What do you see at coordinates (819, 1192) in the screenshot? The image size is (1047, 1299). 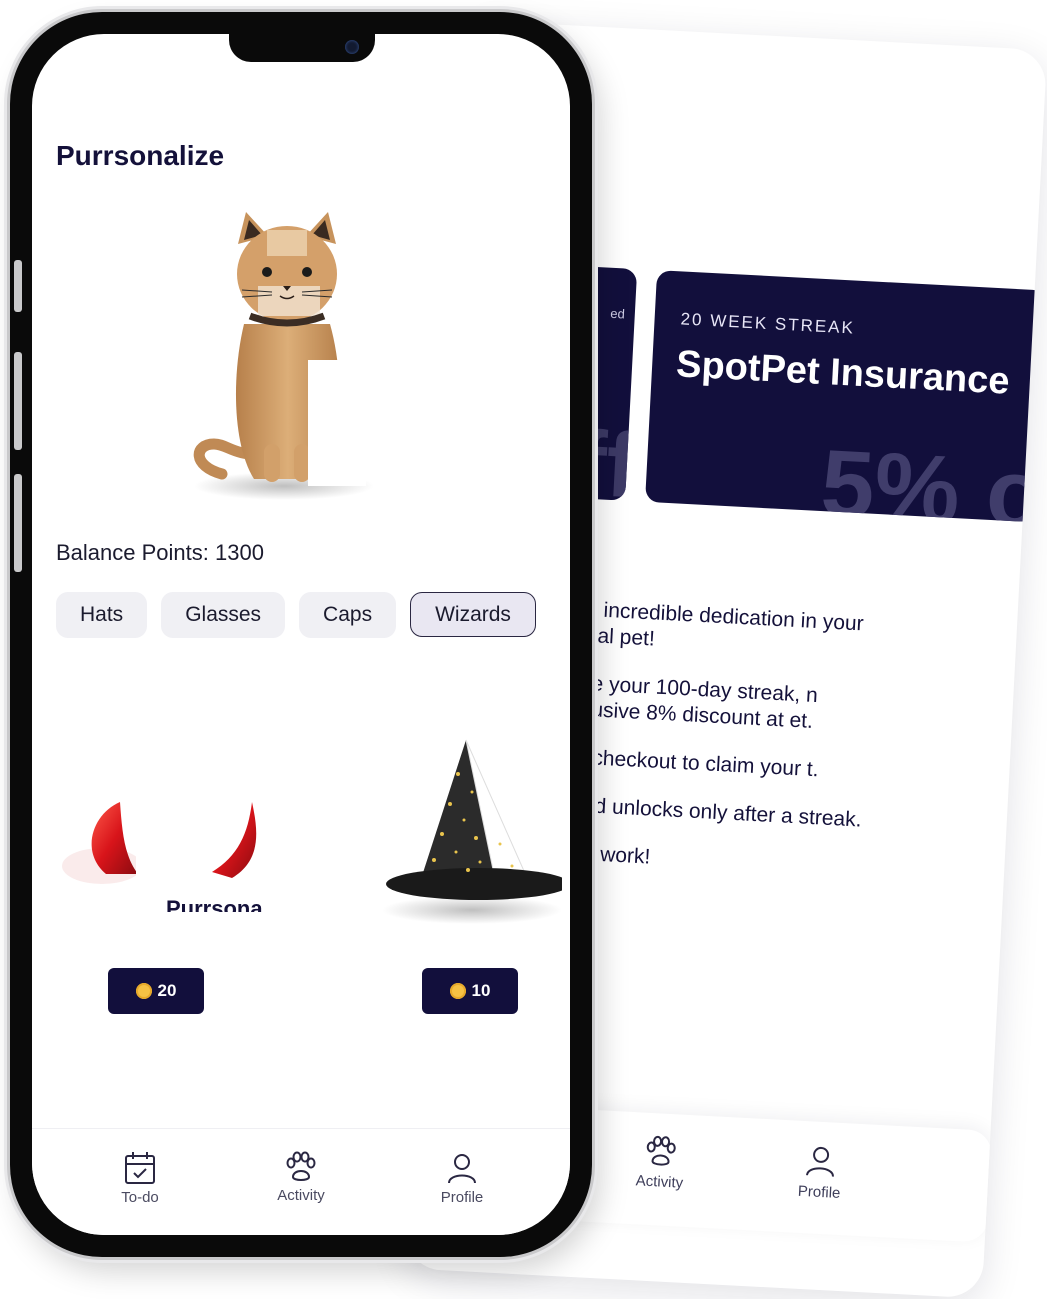 I see `back-nav-label: Profile` at bounding box center [819, 1192].